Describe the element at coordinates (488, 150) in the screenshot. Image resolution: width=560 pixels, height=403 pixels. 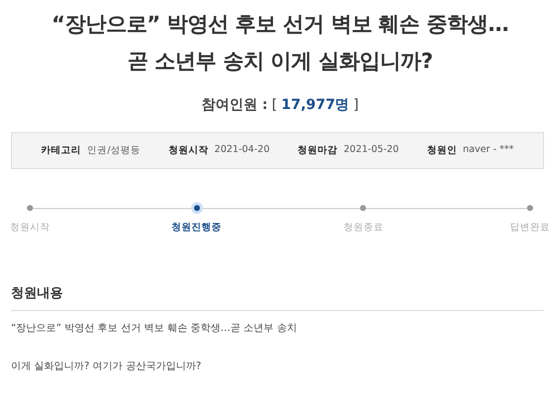
I see `info-value: naver - ***` at that location.